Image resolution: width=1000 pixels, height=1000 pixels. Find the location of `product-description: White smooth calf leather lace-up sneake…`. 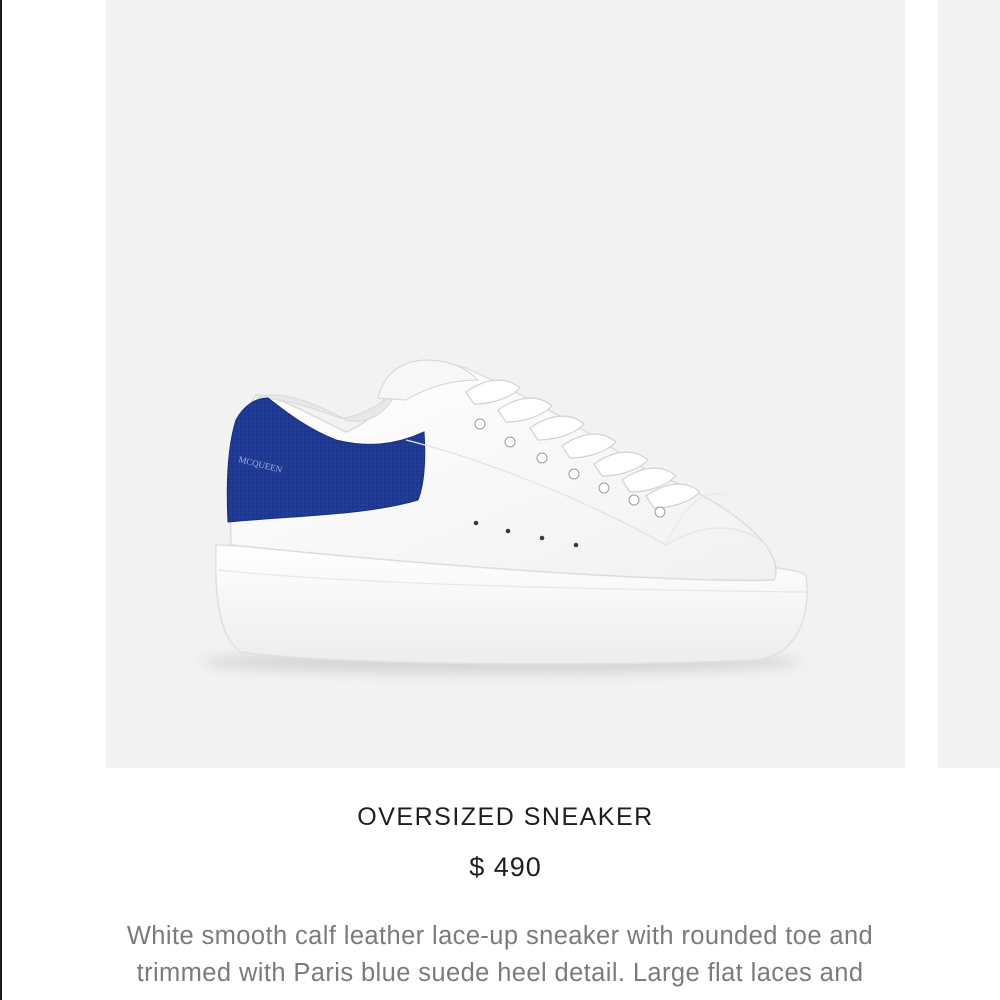

product-description: White smooth calf leather lace-up sneake… is located at coordinates (500, 955).